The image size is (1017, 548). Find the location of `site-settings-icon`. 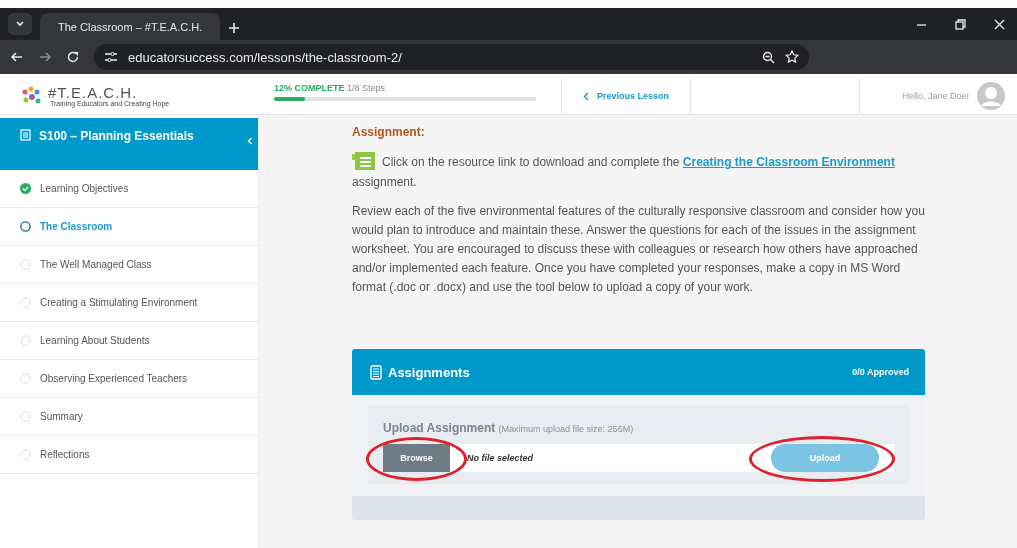

site-settings-icon is located at coordinates (111, 57).